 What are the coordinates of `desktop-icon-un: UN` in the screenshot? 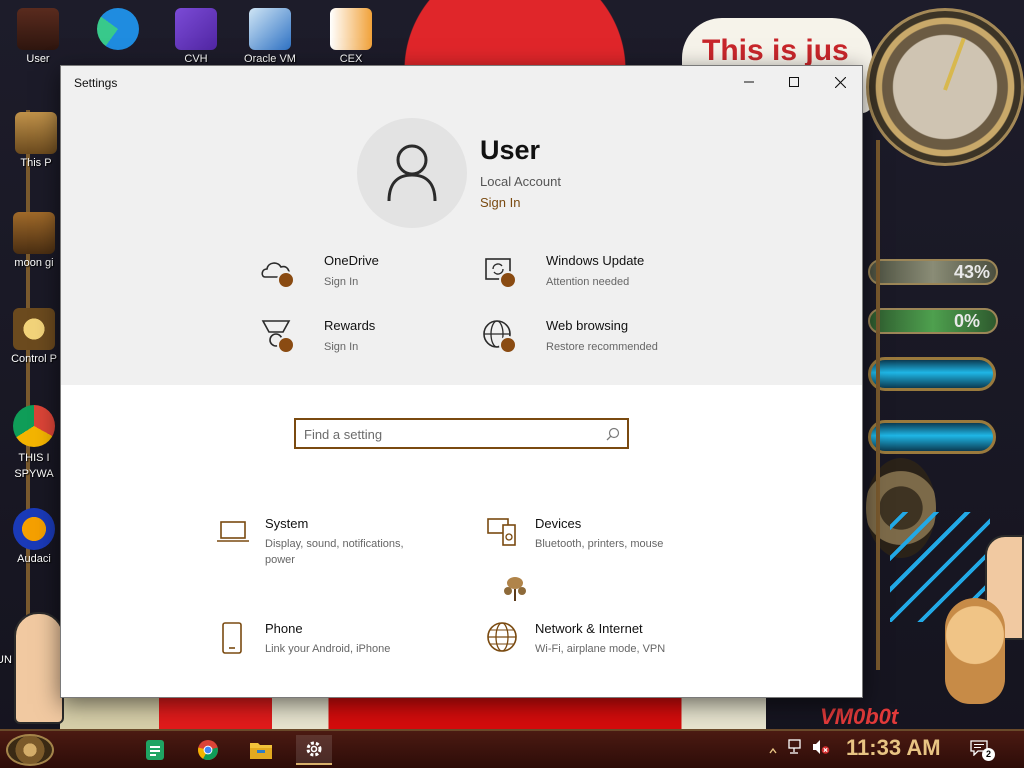 It's located at (12, 660).